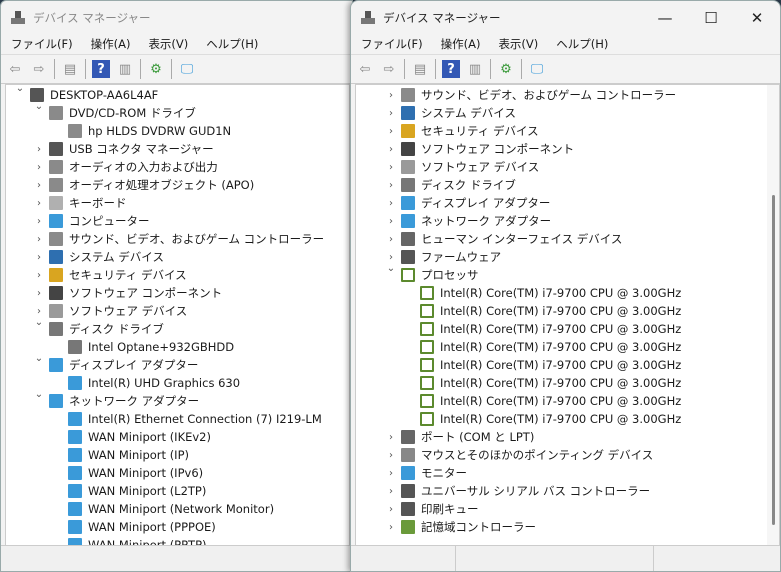 The image size is (781, 572). Describe the element at coordinates (711, 17) in the screenshot. I see `maximize-button: ☐` at that location.